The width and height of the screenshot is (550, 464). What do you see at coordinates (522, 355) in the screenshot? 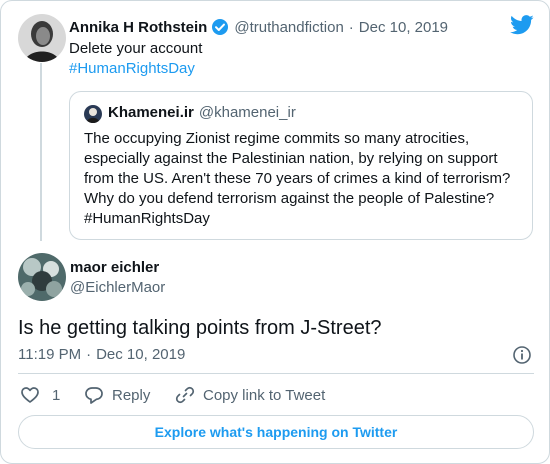
I see `info-icon` at bounding box center [522, 355].